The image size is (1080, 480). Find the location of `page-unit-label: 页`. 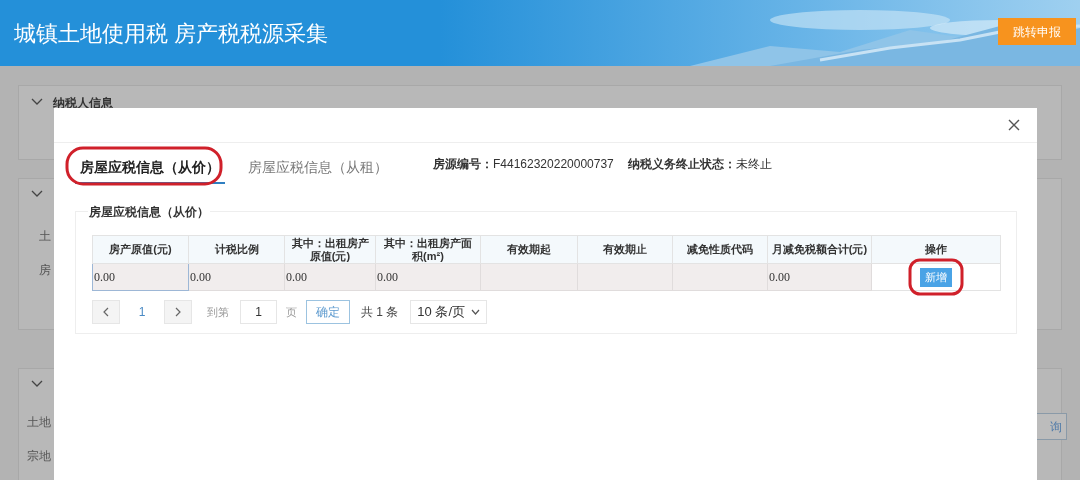

page-unit-label: 页 is located at coordinates (291, 312).